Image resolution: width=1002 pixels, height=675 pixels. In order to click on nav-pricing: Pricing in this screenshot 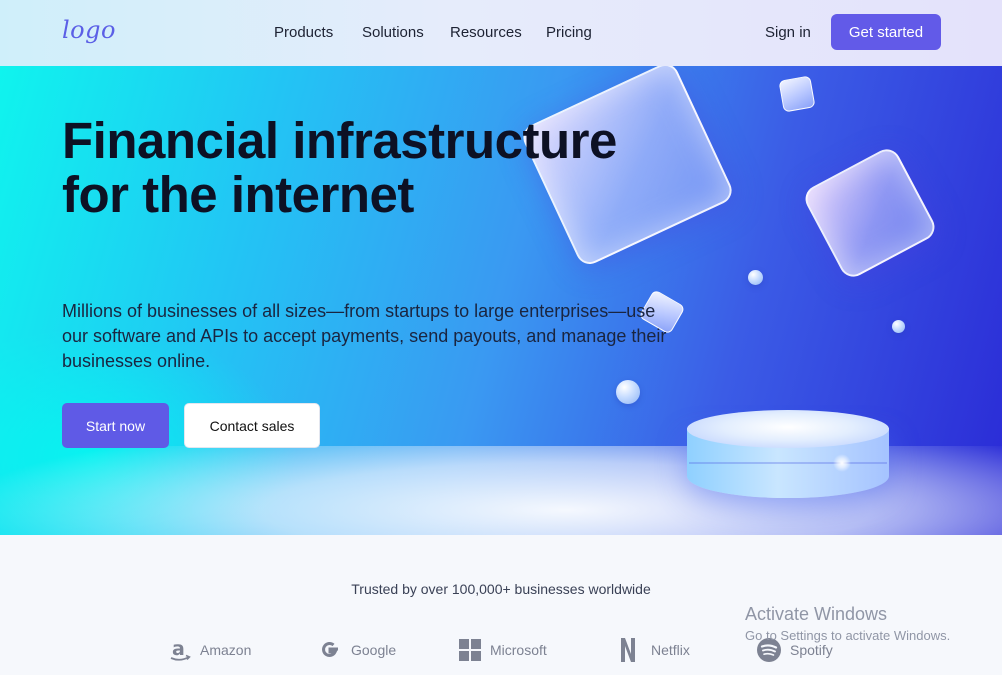, I will do `click(569, 32)`.